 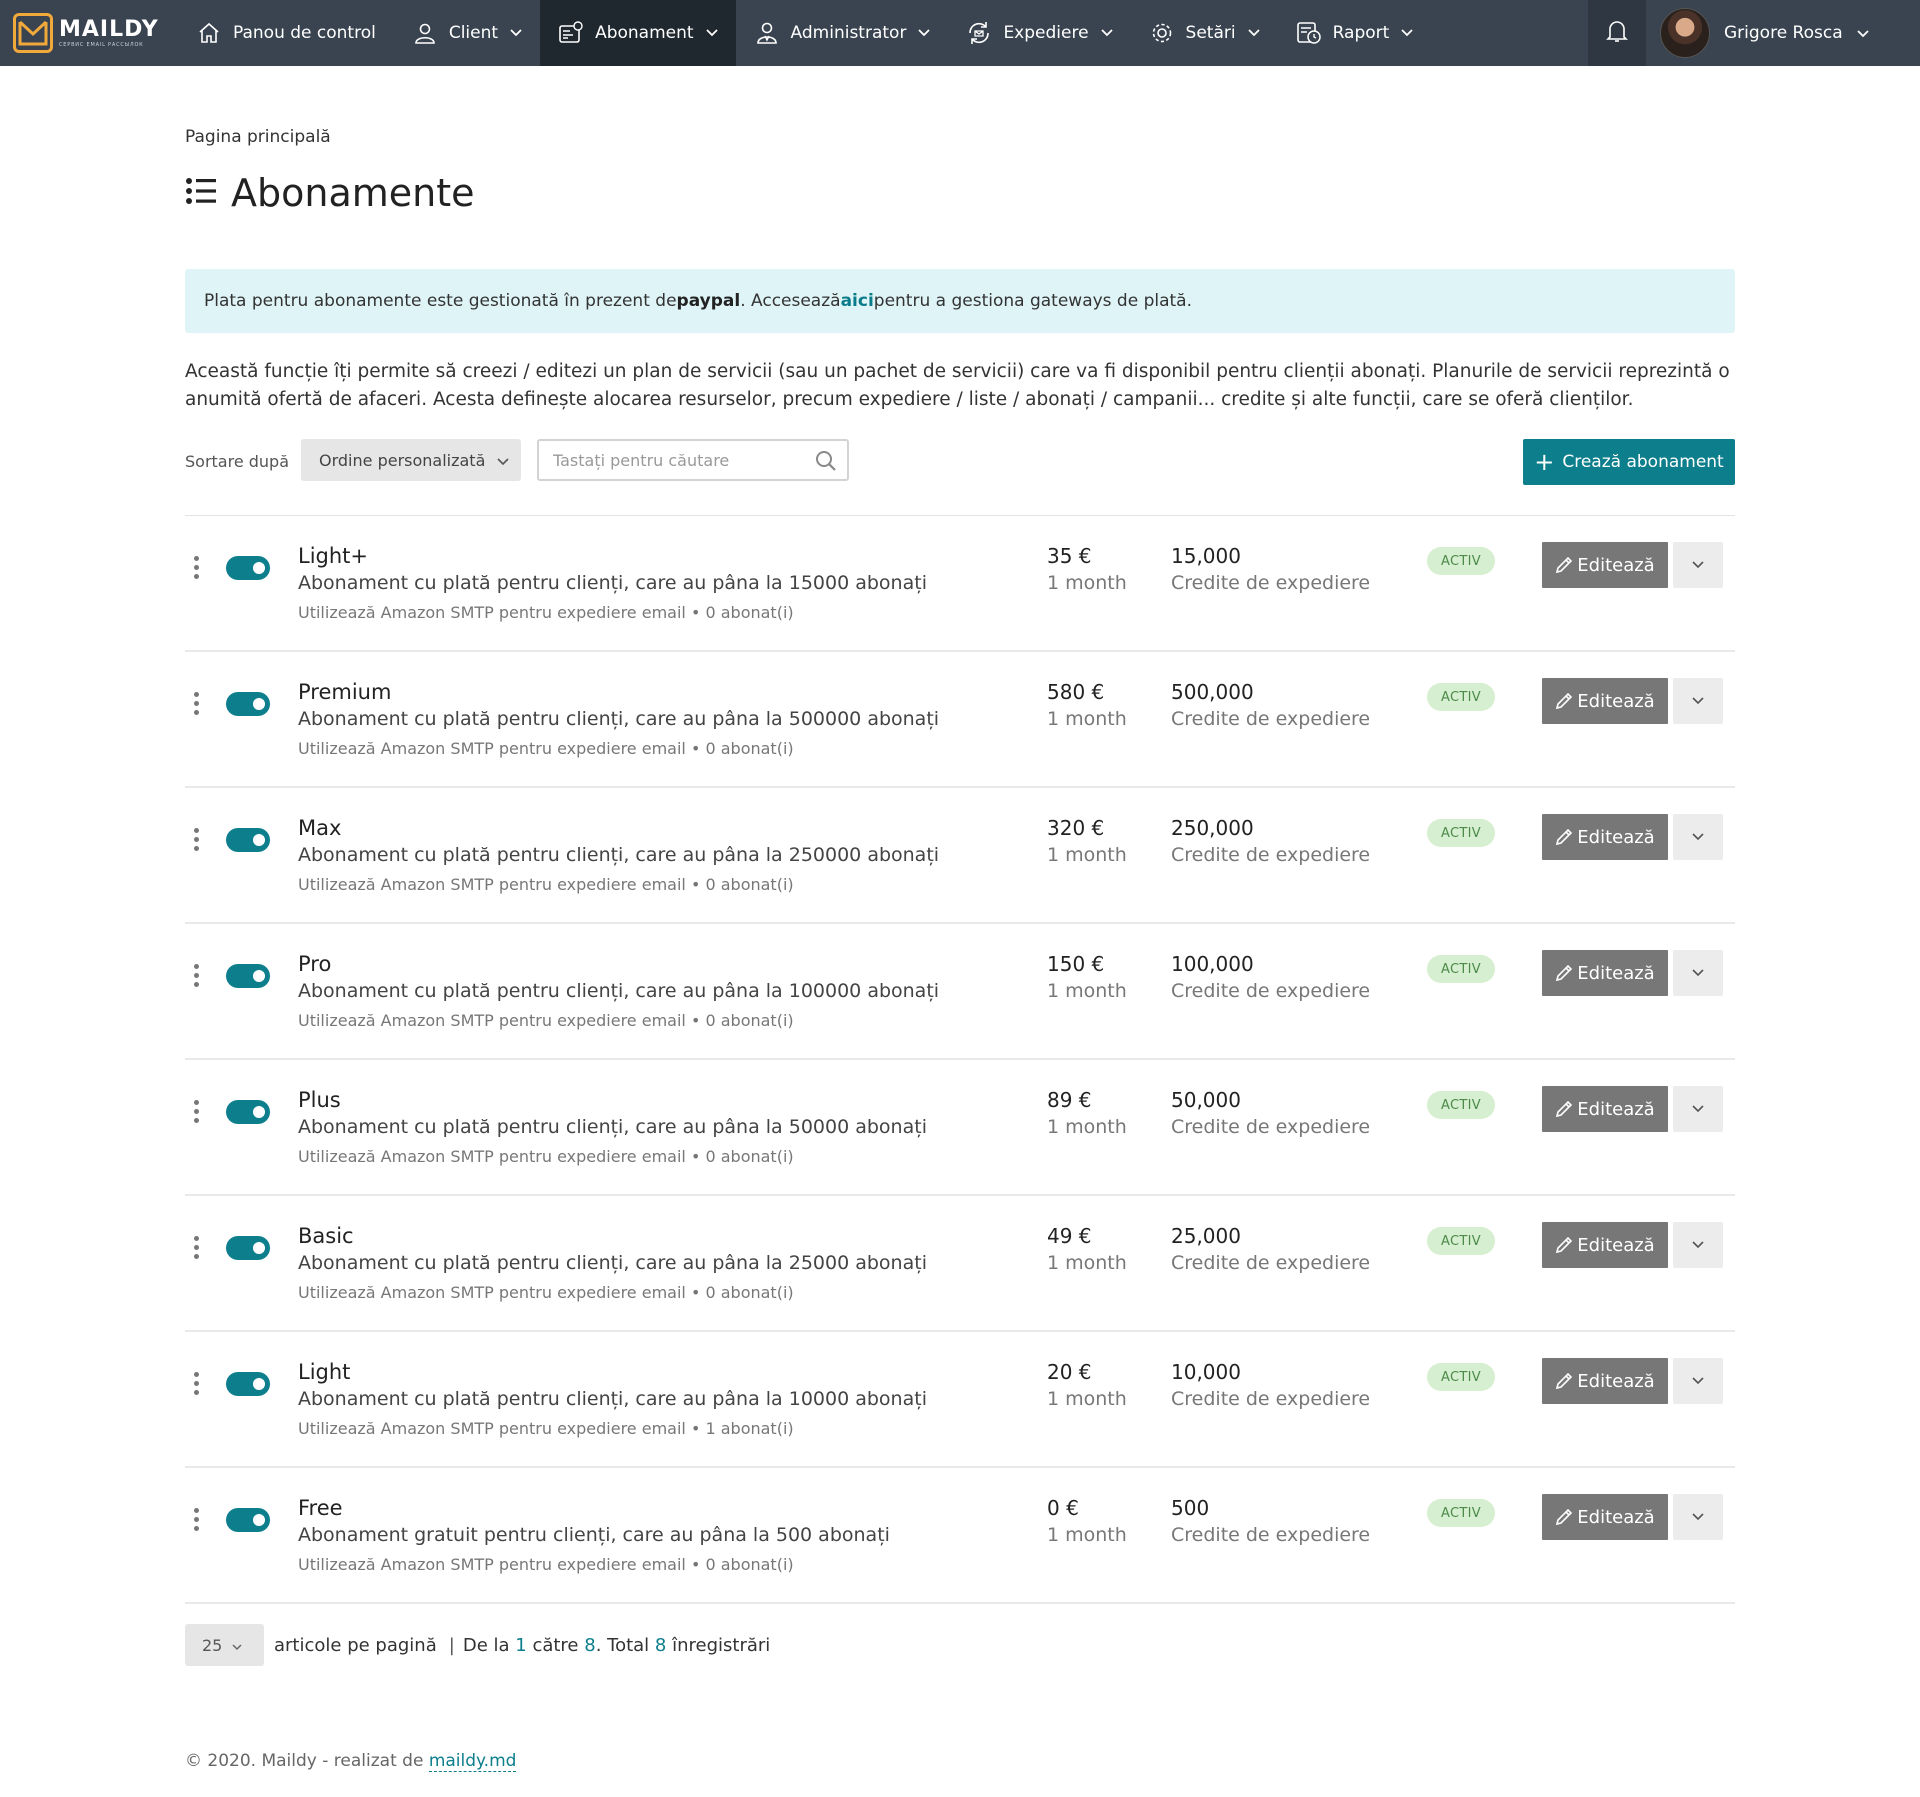 I want to click on plan-name: Premium, so click(x=344, y=692).